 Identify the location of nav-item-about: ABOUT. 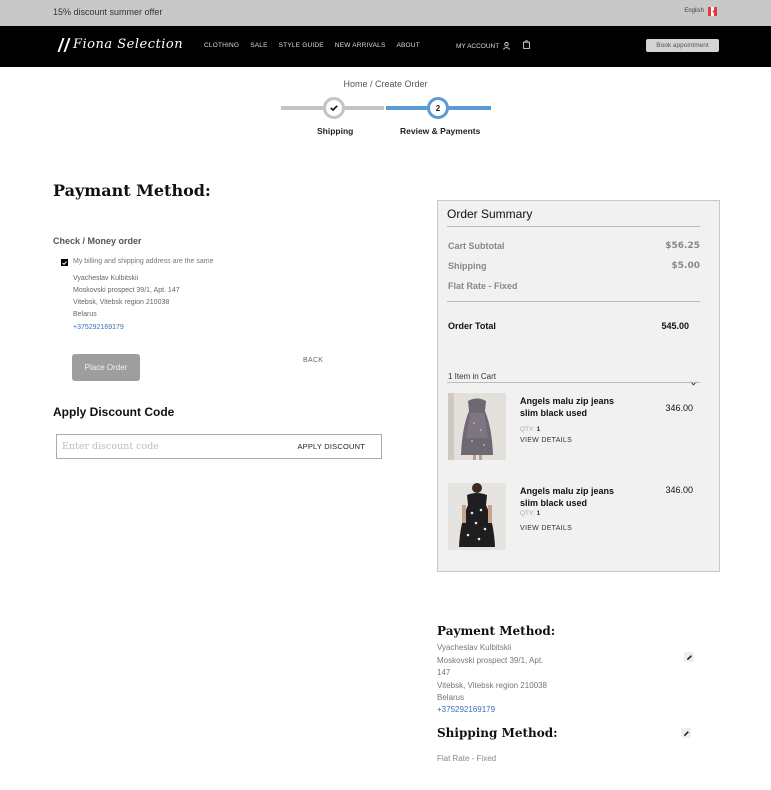
(407, 45).